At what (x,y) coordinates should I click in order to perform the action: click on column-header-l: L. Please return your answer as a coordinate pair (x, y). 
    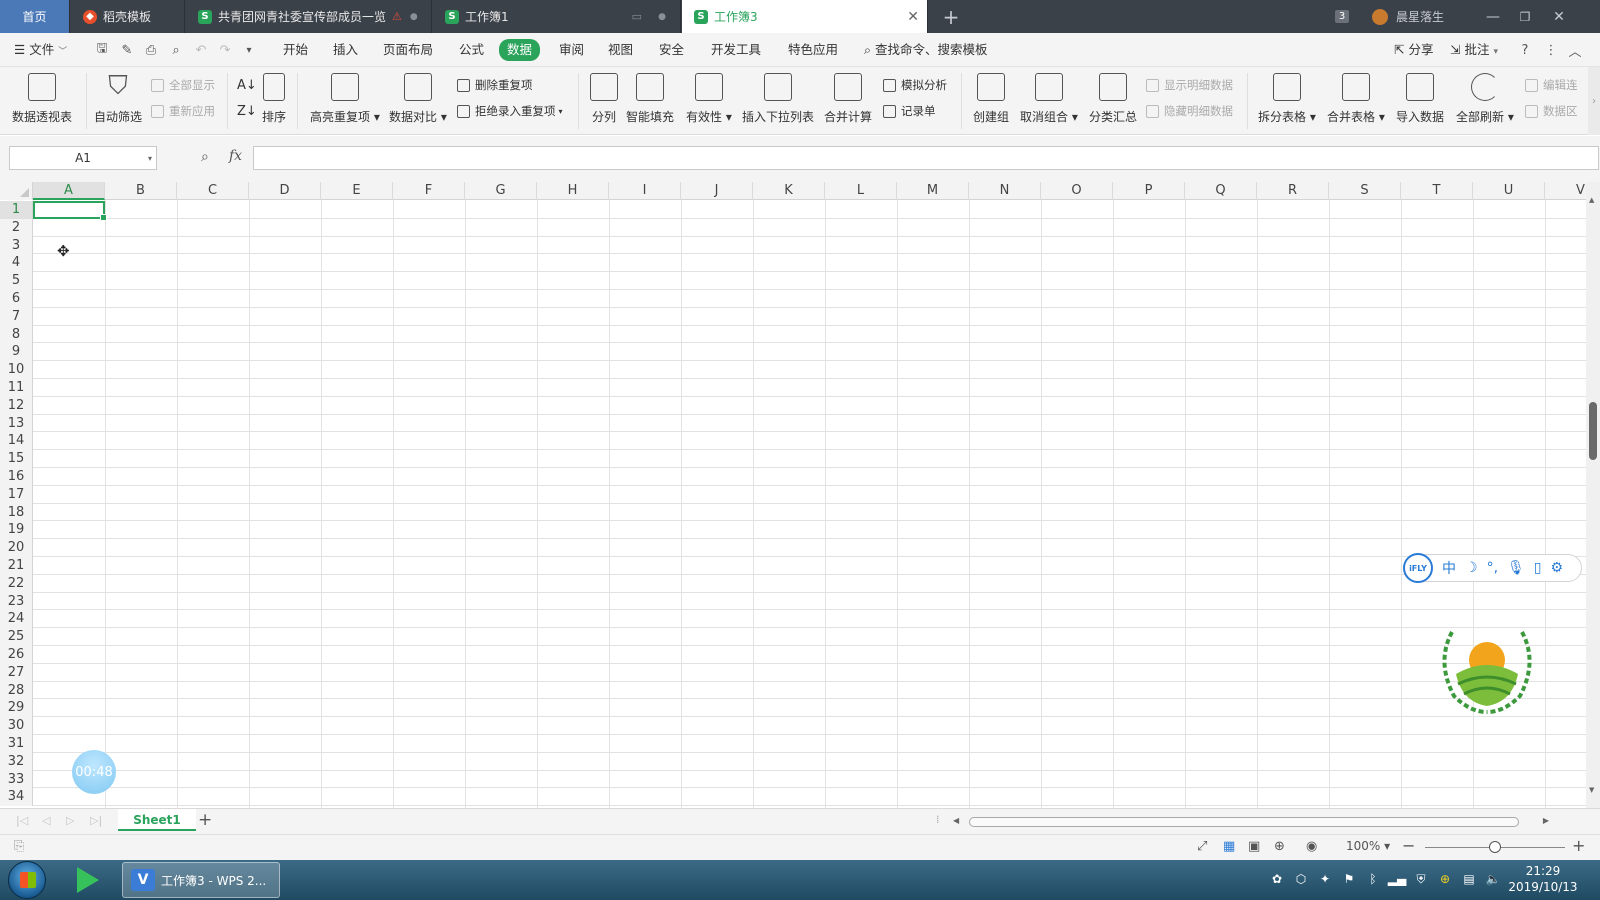
    Looking at the image, I should click on (861, 191).